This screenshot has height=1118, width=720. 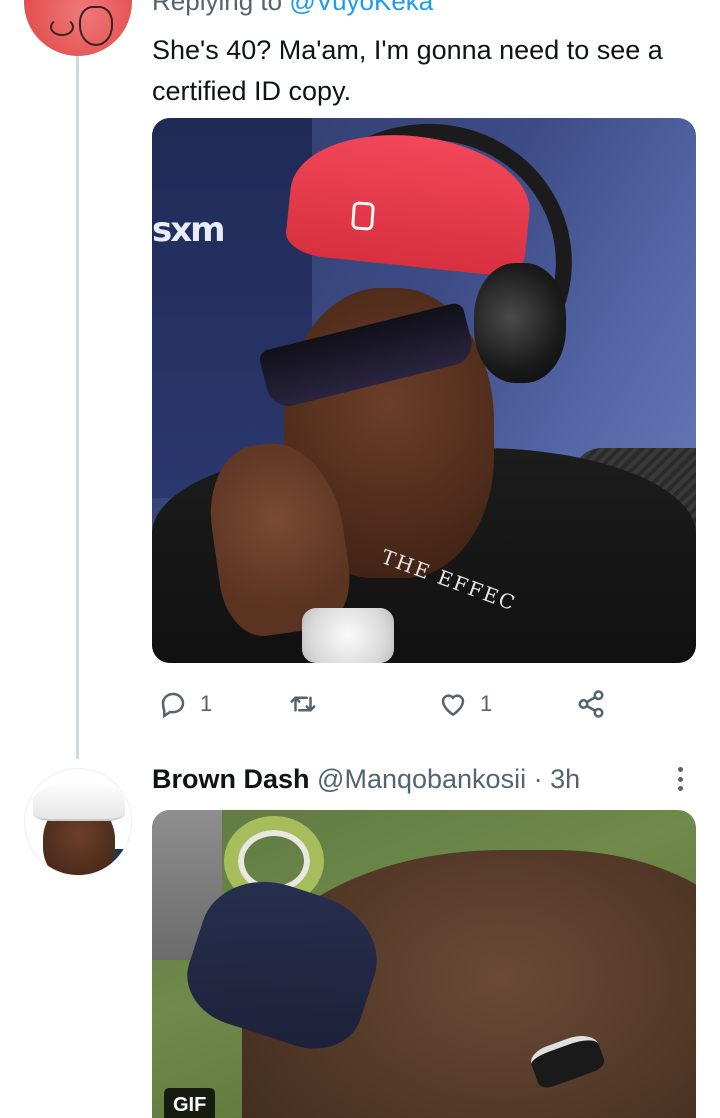 I want to click on retweet-icon, so click(x=303, y=704).